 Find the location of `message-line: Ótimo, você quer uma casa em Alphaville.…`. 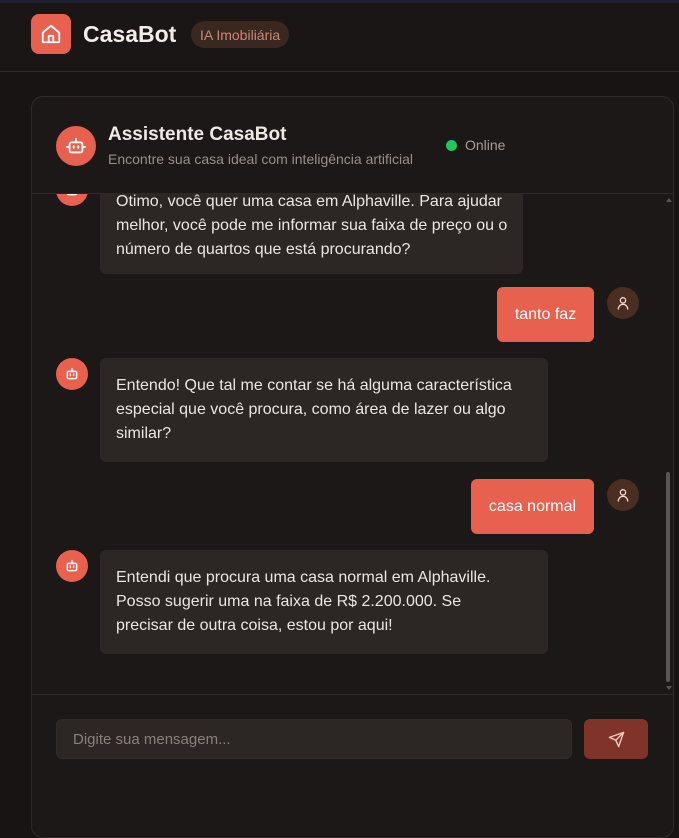

message-line: Ótimo, você quer uma casa em Alphaville.… is located at coordinates (309, 202).